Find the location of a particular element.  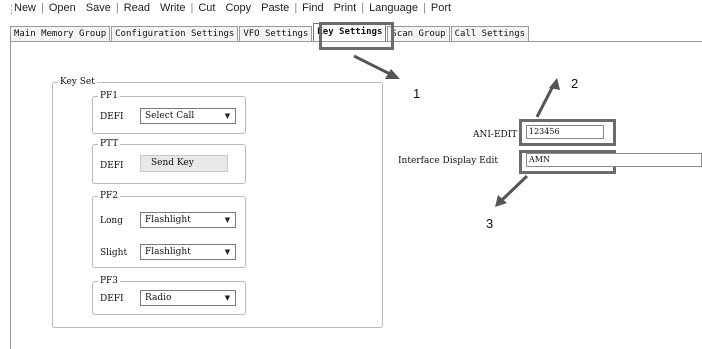

callout-label-1: 1 is located at coordinates (417, 93).